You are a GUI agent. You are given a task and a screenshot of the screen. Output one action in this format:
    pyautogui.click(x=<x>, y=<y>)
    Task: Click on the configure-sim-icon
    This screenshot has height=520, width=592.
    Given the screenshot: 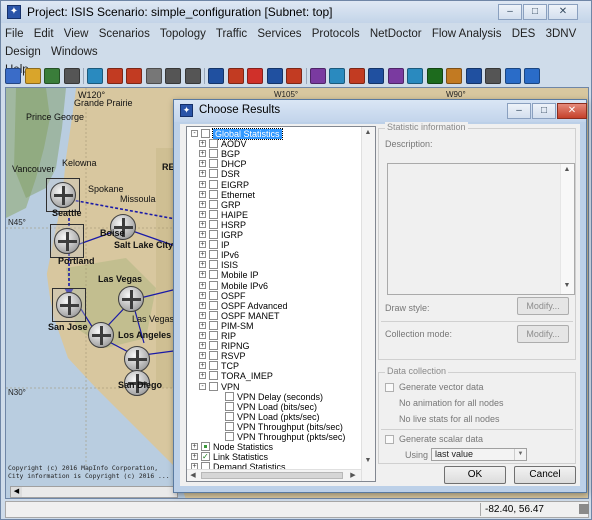 What is the action you would take?
    pyautogui.click(x=216, y=76)
    